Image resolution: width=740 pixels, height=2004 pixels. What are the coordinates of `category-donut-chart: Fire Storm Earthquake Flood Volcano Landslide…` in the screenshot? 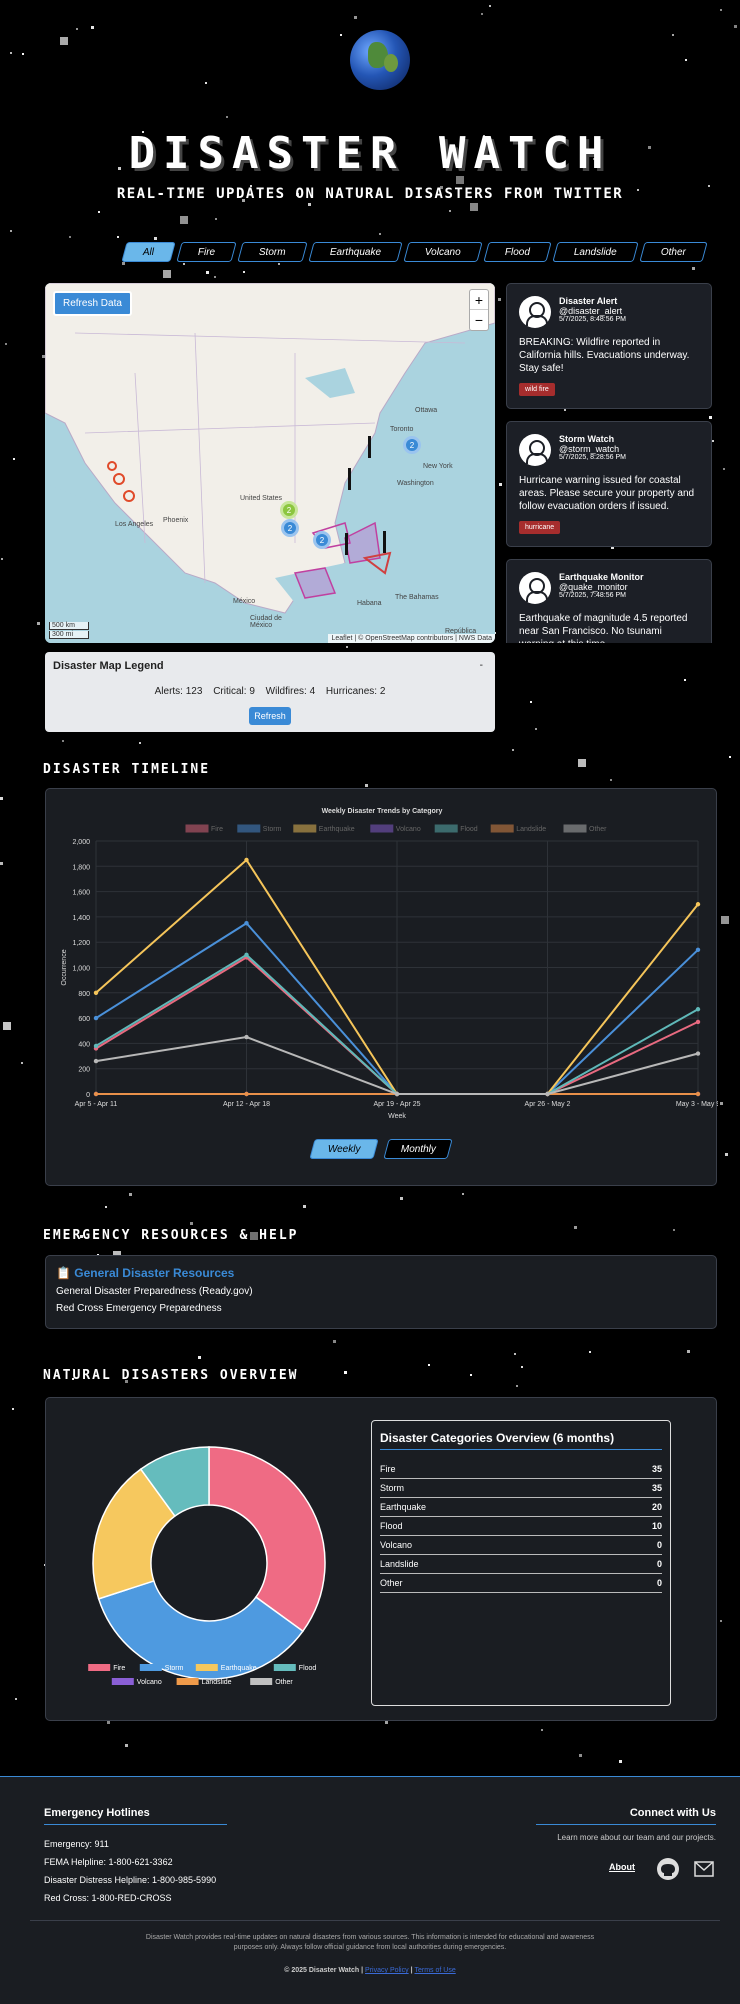 It's located at (207, 1566).